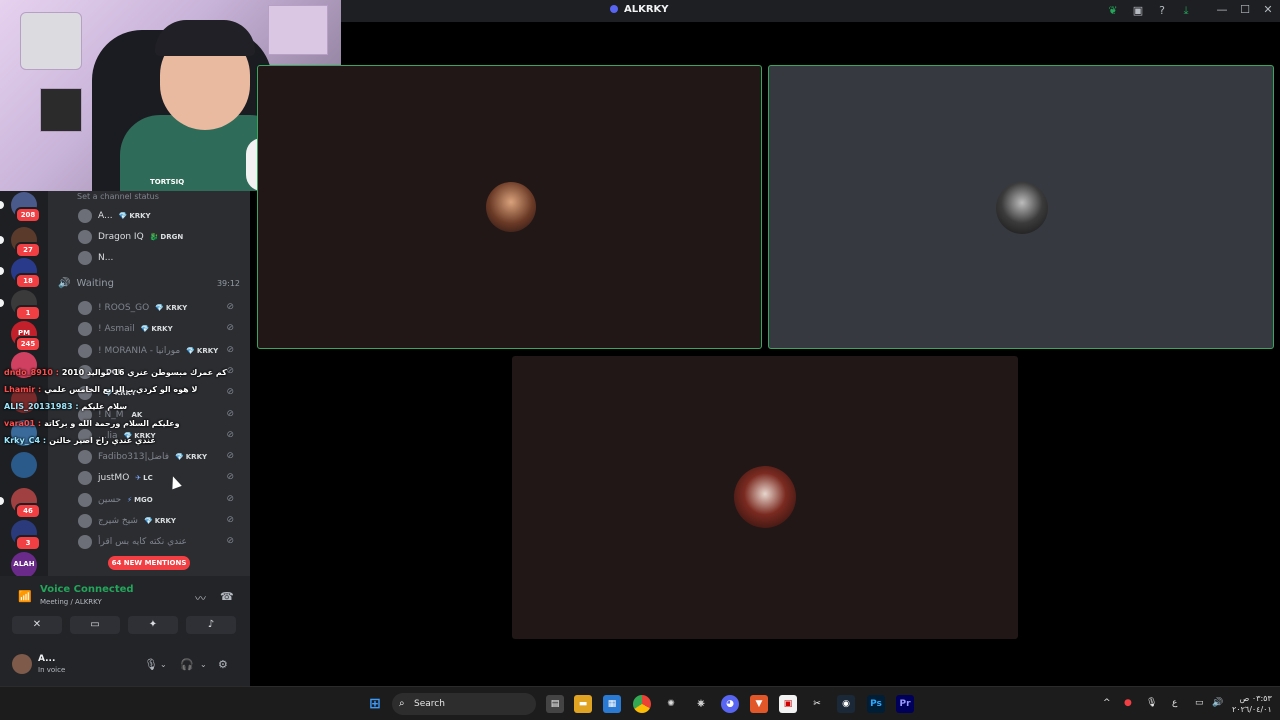 This screenshot has width=1280, height=720. What do you see at coordinates (153, 625) in the screenshot?
I see `activities-button: ✦` at bounding box center [153, 625].